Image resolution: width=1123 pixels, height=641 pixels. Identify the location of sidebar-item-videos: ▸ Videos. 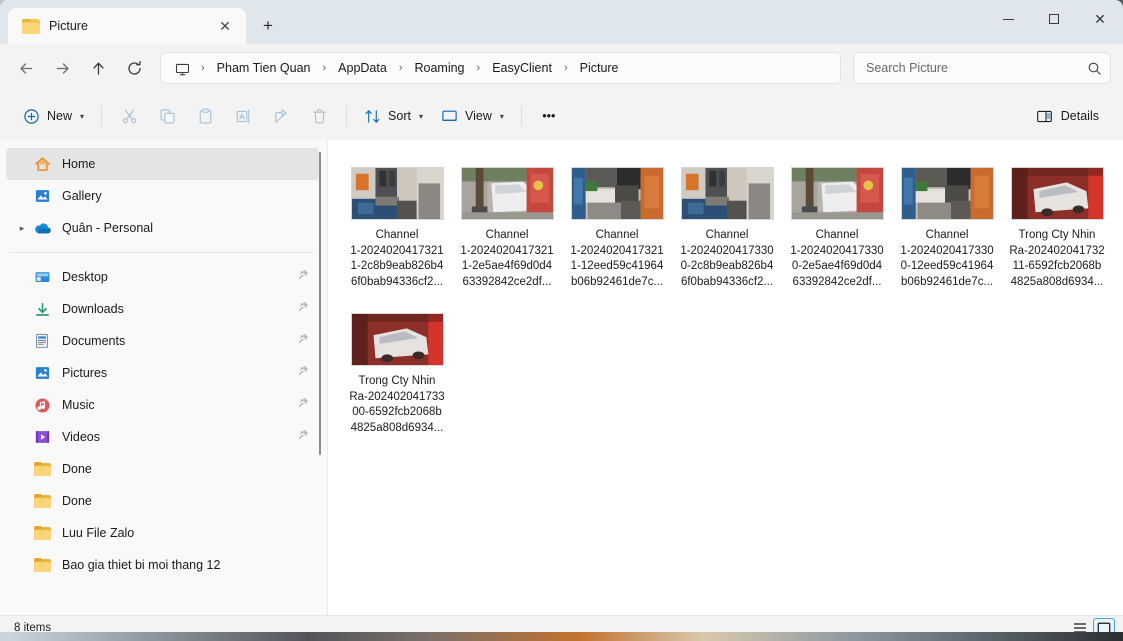
(162, 437).